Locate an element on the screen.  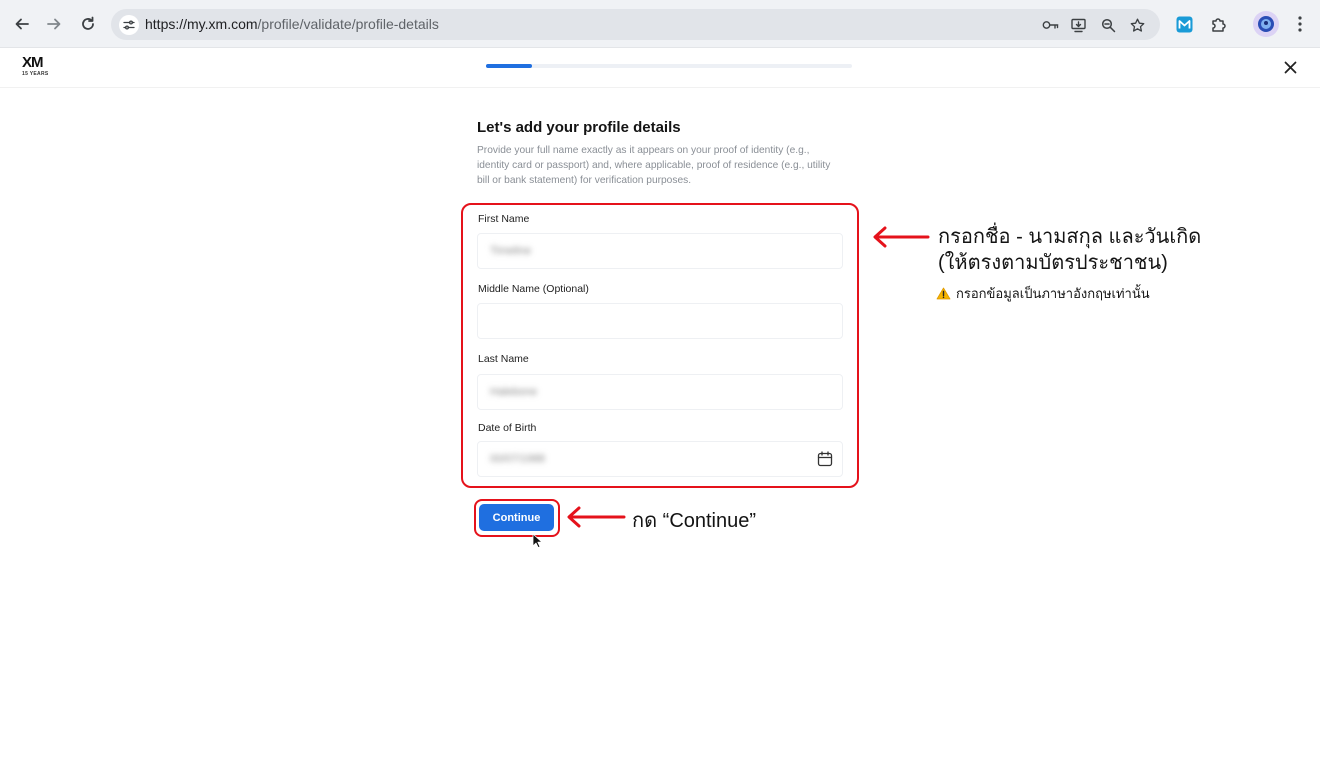
step-progress-bar is located at coordinates (669, 66).